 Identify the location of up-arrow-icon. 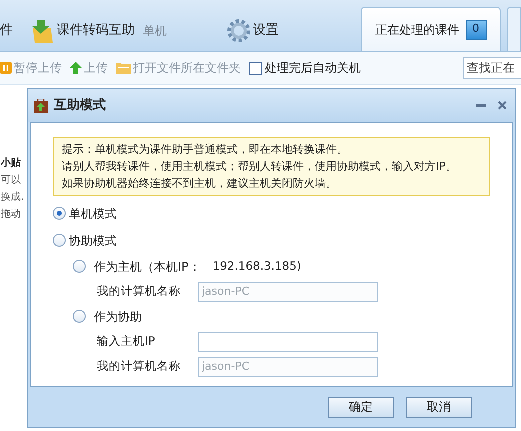
(76, 68).